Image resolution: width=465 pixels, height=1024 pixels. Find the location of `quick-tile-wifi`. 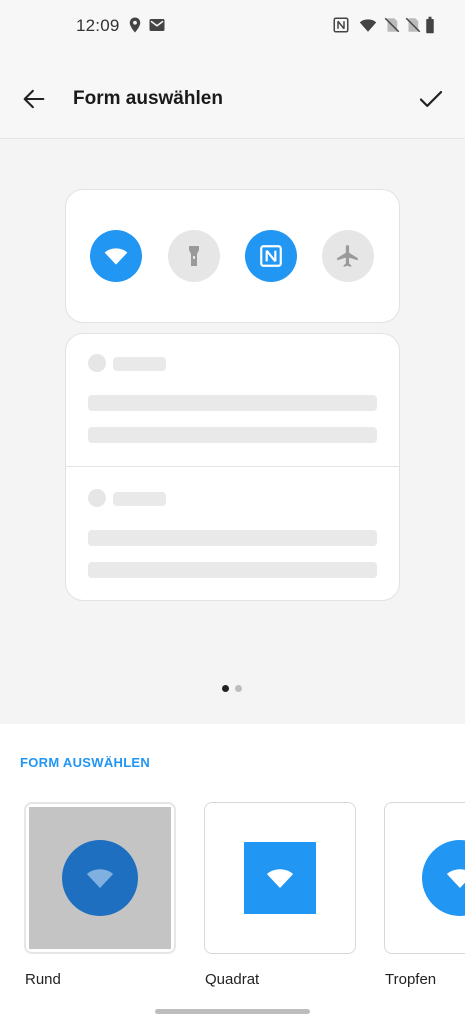

quick-tile-wifi is located at coordinates (116, 256).